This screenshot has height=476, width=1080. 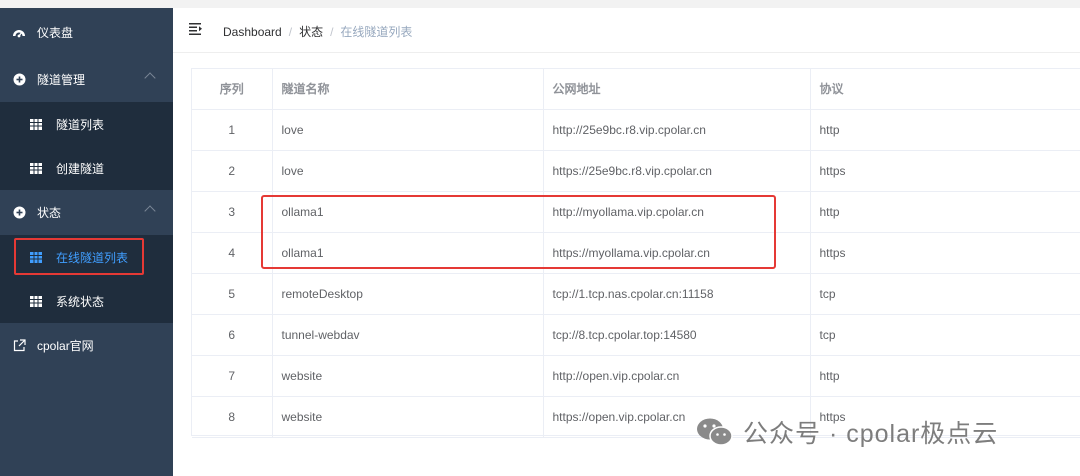 What do you see at coordinates (677, 376) in the screenshot?
I see `cell-url: http://open.vip.cpolar.cn` at bounding box center [677, 376].